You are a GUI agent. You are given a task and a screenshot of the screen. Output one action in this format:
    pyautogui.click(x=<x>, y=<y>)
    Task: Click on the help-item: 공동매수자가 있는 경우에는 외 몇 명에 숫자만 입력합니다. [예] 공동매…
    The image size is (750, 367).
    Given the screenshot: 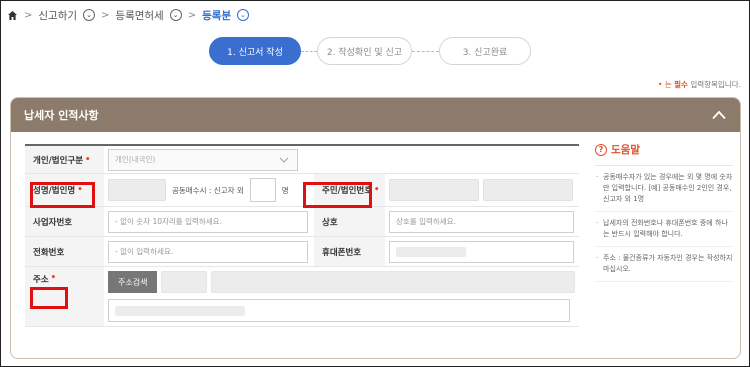 What is the action you would take?
    pyautogui.click(x=664, y=189)
    